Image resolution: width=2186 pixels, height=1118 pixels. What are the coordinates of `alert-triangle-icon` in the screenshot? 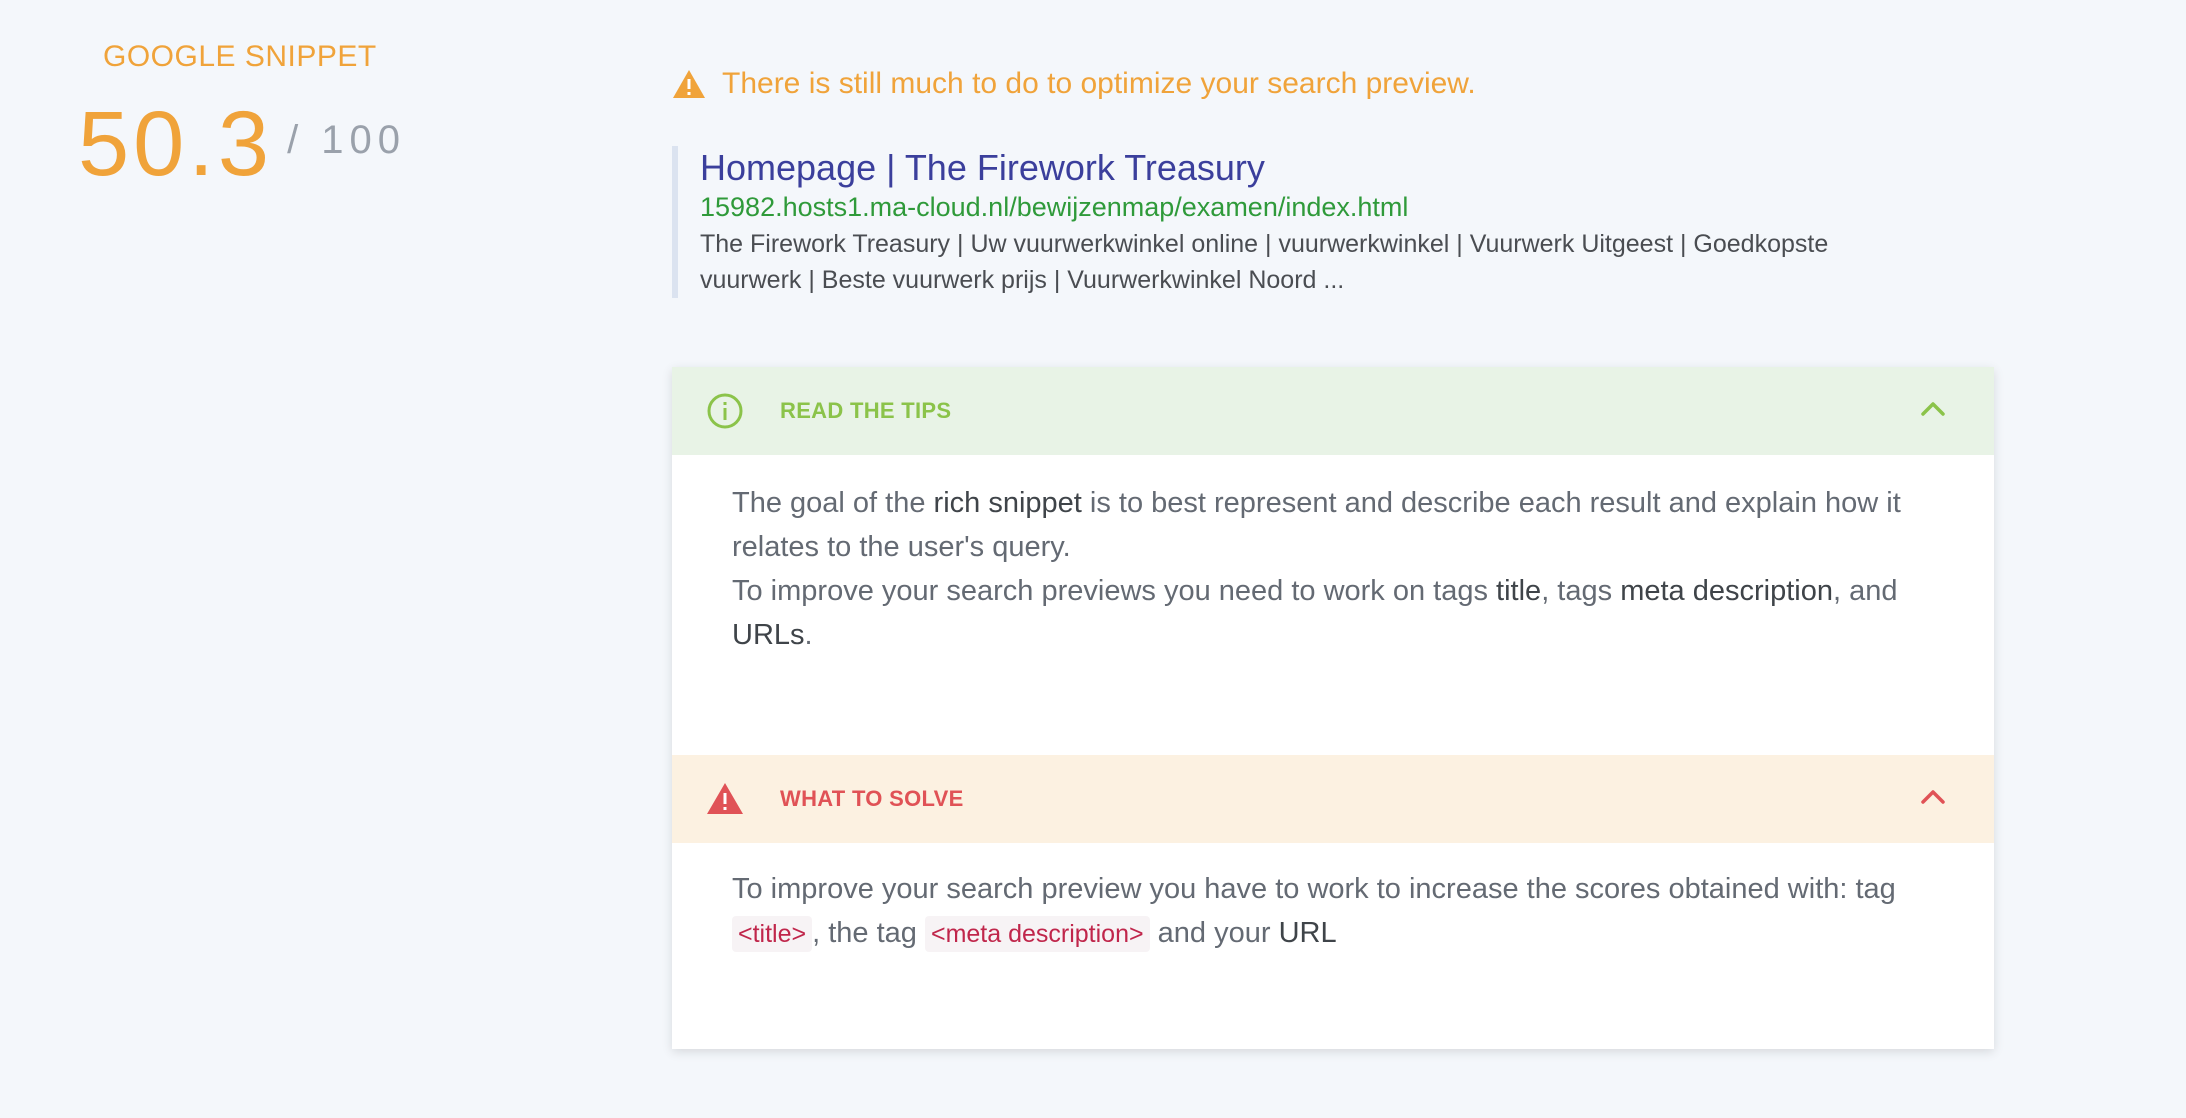 It's located at (725, 799).